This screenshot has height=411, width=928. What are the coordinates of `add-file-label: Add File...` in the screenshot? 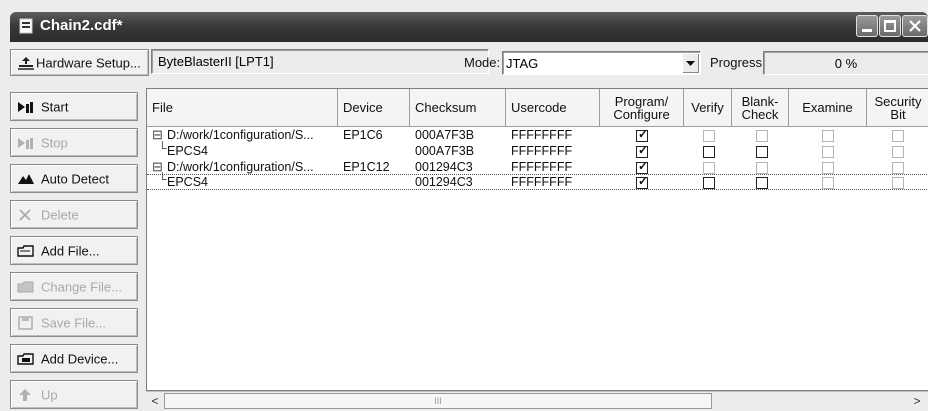 It's located at (70, 250).